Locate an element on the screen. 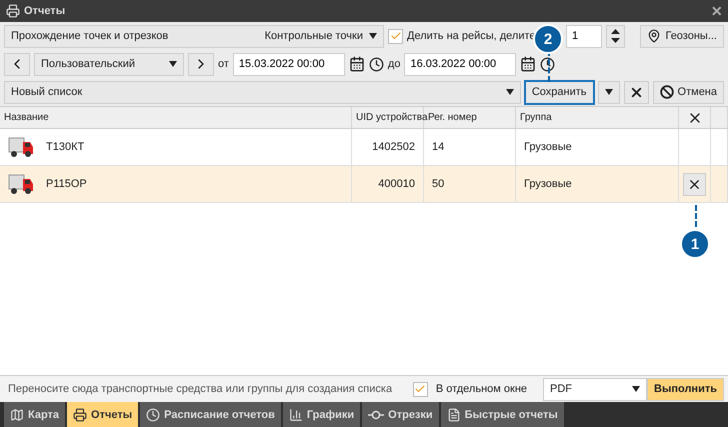 The image size is (728, 427). table-cell: Р115ОР is located at coordinates (66, 184).